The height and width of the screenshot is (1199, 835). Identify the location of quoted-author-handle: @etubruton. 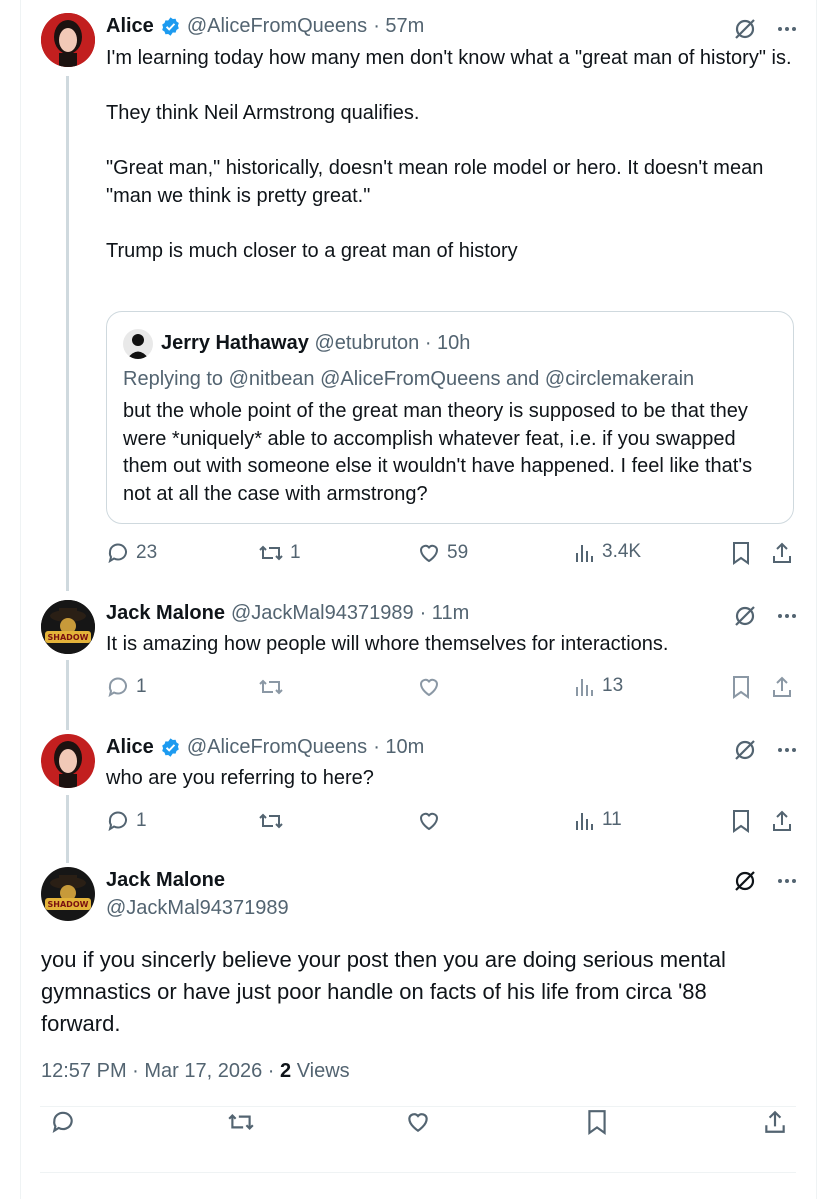
(366, 343).